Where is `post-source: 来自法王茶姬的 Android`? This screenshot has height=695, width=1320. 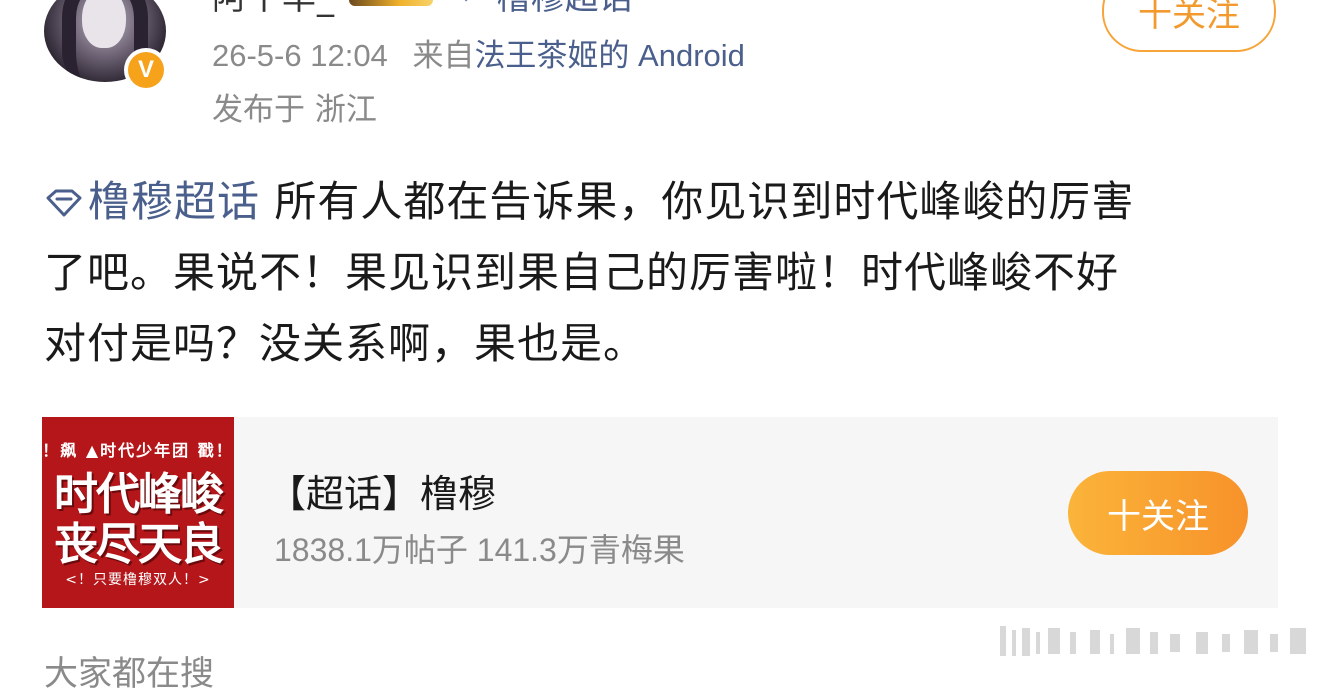
post-source: 来自法王茶姬的 Android is located at coordinates (578, 55).